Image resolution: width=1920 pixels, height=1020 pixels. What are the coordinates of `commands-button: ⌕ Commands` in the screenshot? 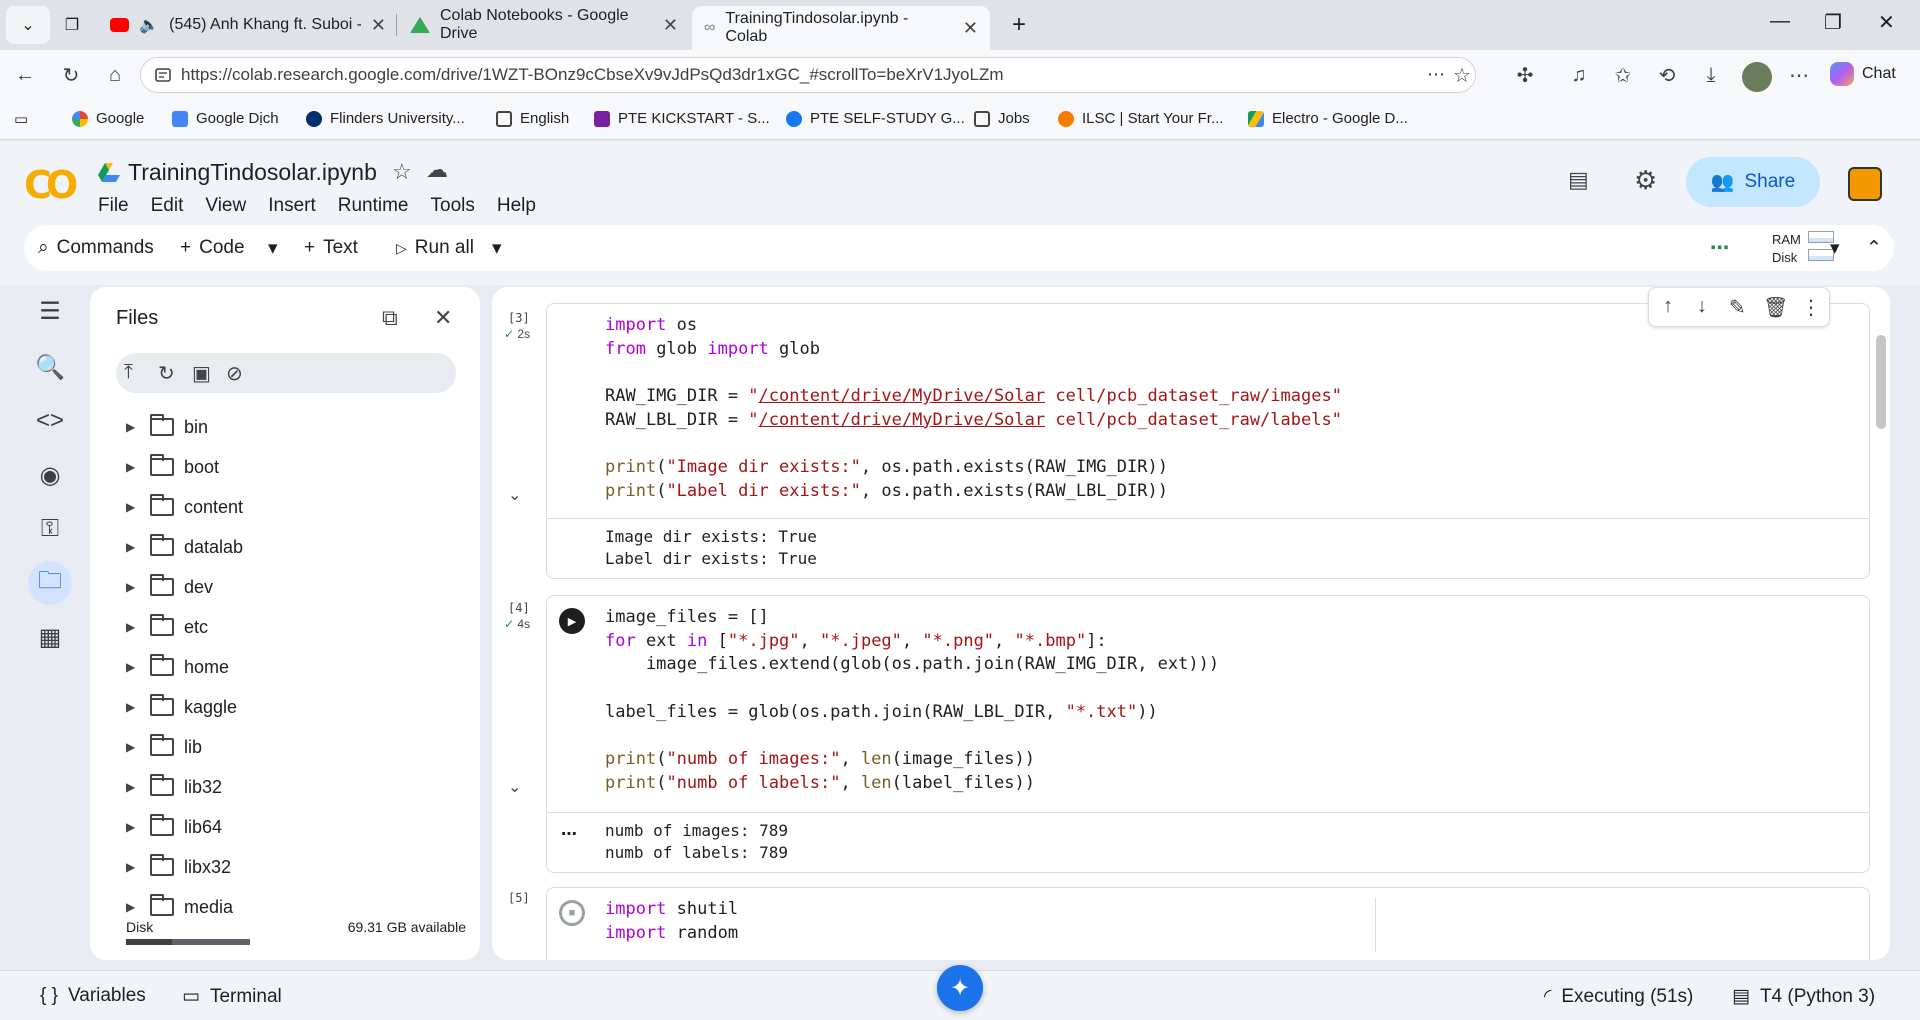 It's located at (96, 248).